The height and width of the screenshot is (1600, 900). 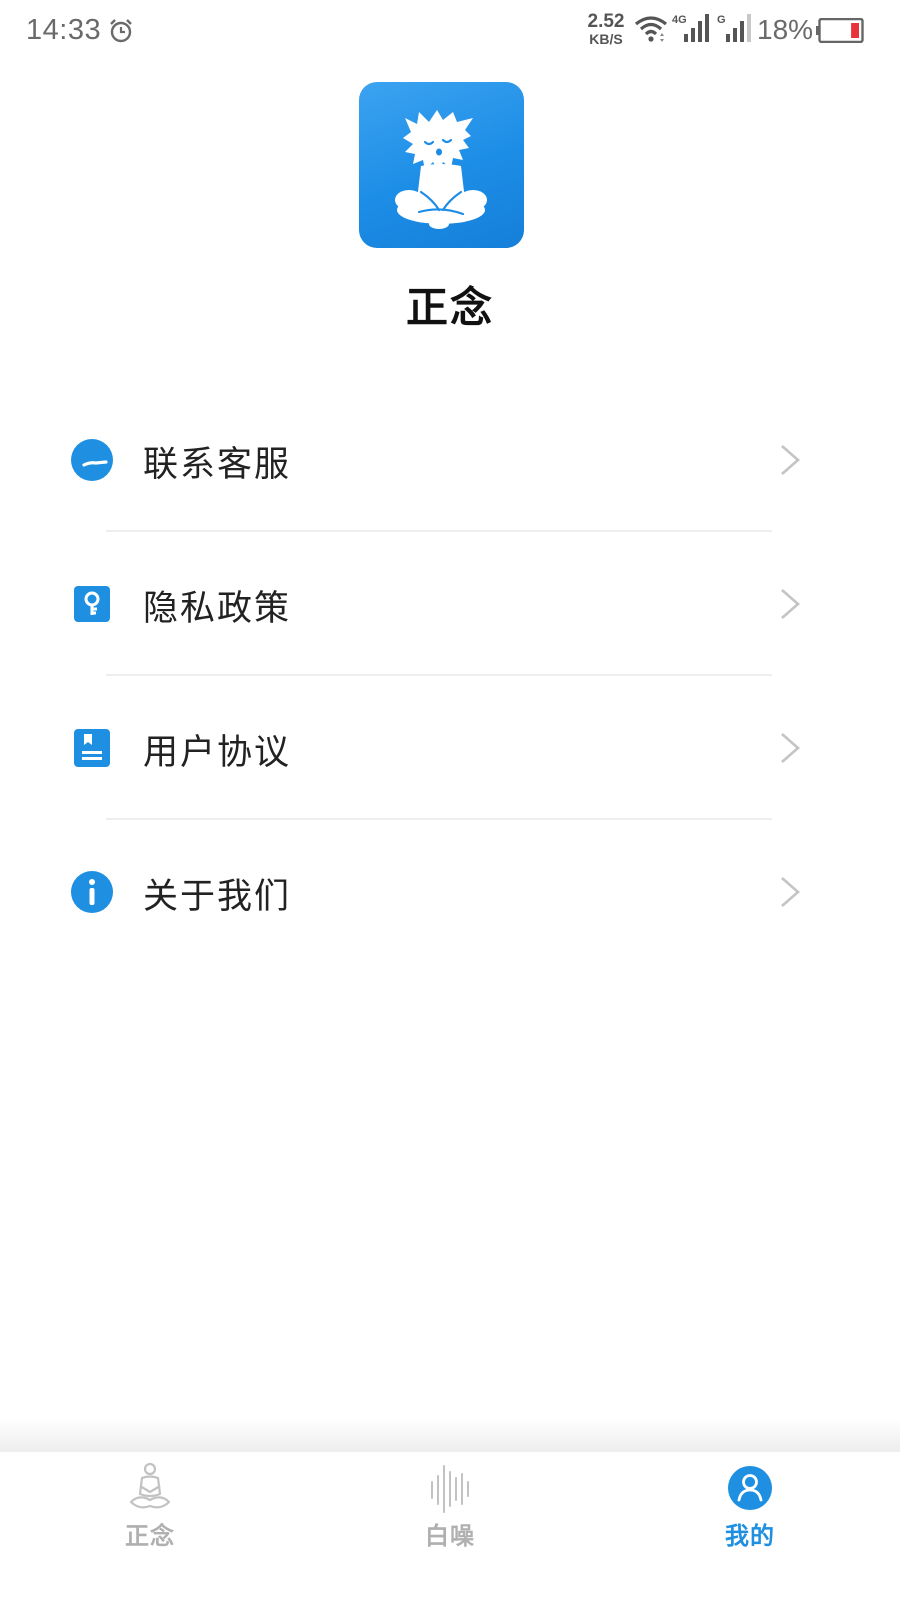 I want to click on app-logo, so click(x=441, y=165).